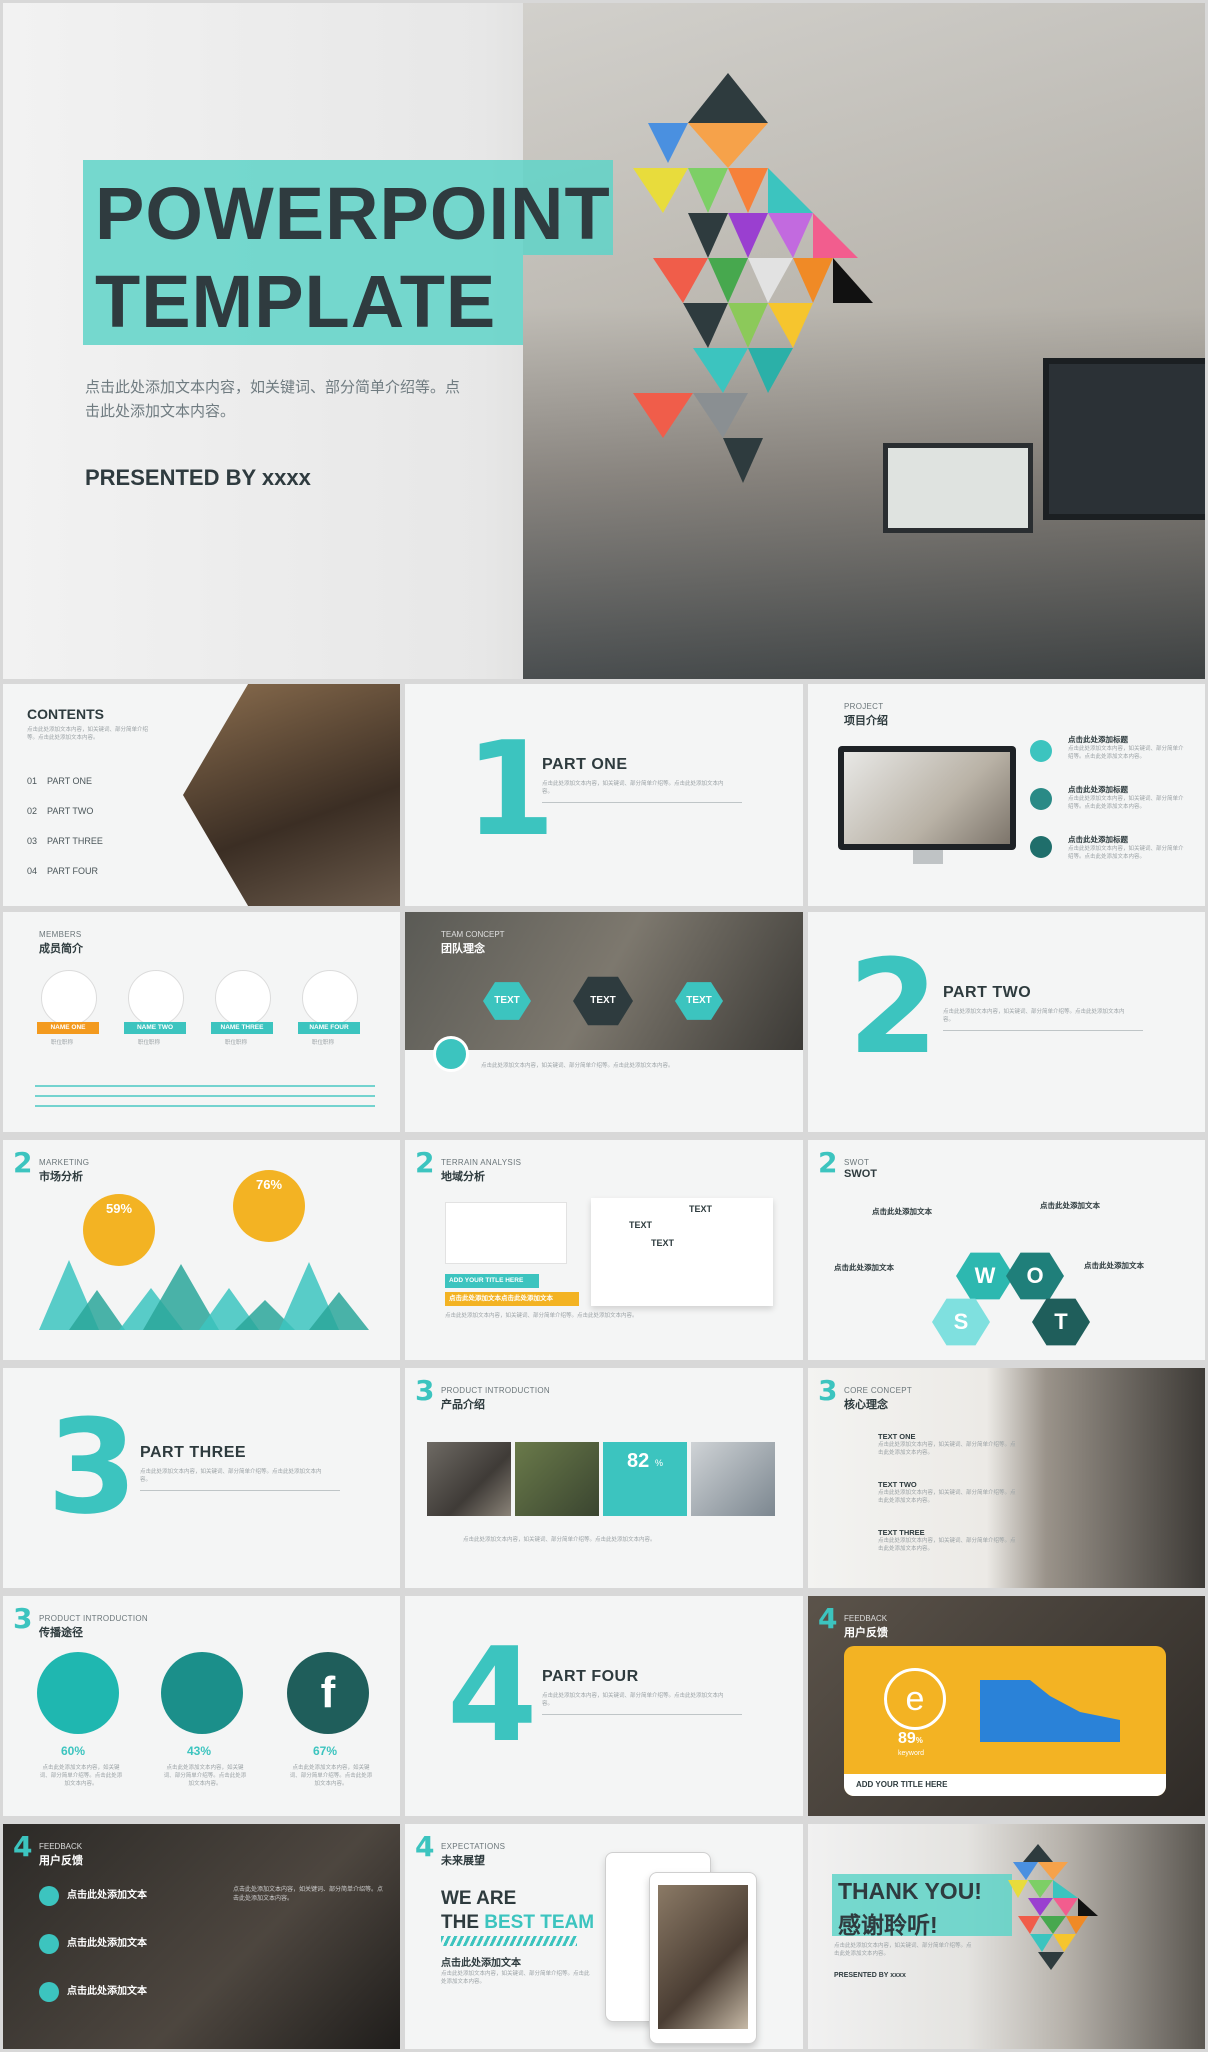 The width and height of the screenshot is (1208, 2052). Describe the element at coordinates (273, 399) in the screenshot. I see `hero-subtitle: 点击此处添加文本内容，如关键词、部分简单介绍等。点击此处添加文本内容。` at that location.